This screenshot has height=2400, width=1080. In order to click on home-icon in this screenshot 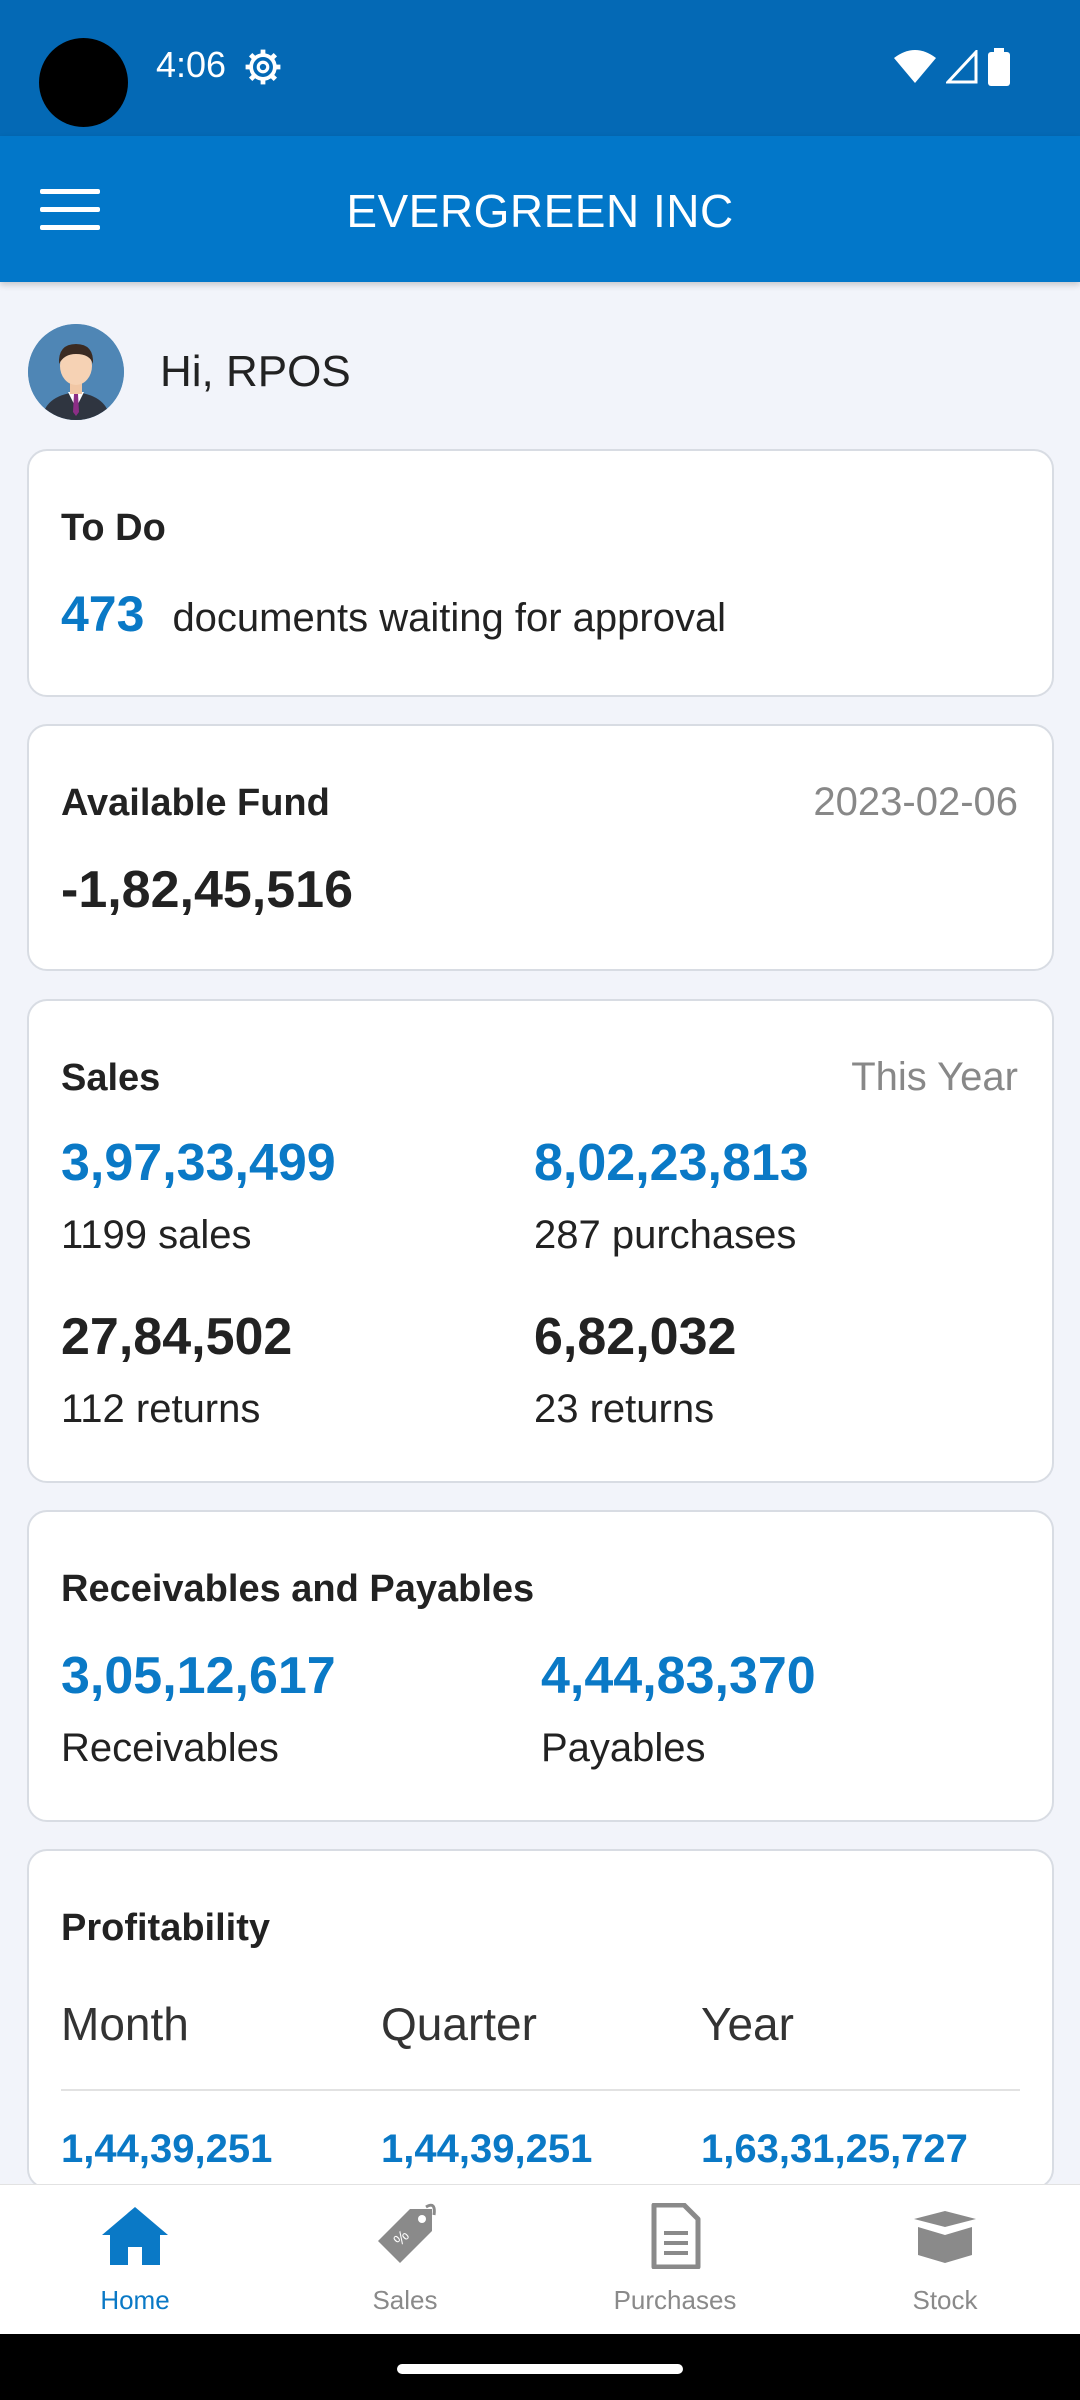, I will do `click(135, 2236)`.